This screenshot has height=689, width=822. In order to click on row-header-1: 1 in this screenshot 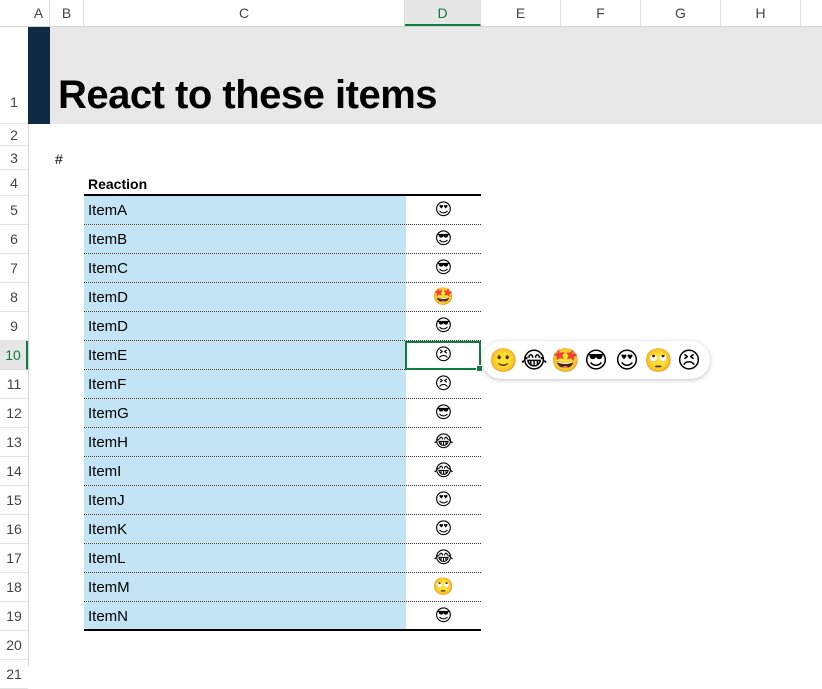, I will do `click(14, 75)`.